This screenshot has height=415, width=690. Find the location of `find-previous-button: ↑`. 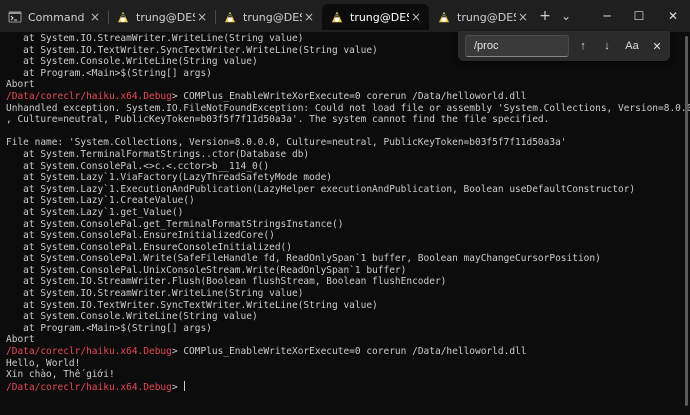

find-previous-button: ↑ is located at coordinates (583, 46).